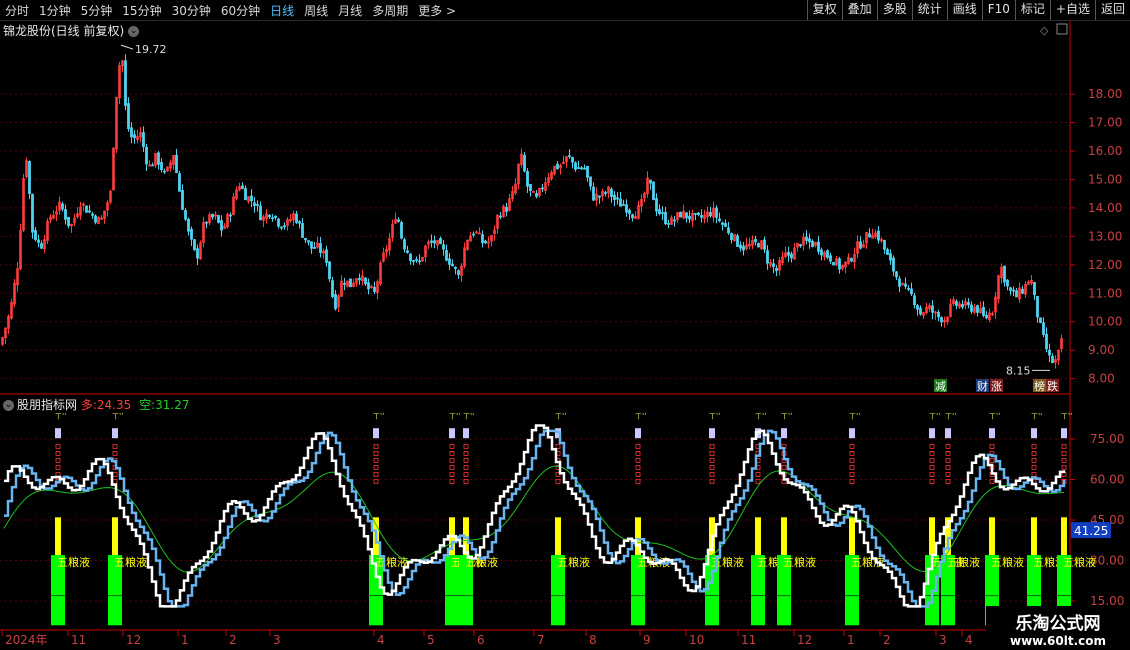  What do you see at coordinates (1105, 208) in the screenshot?
I see `y-tick-label: 14.00` at bounding box center [1105, 208].